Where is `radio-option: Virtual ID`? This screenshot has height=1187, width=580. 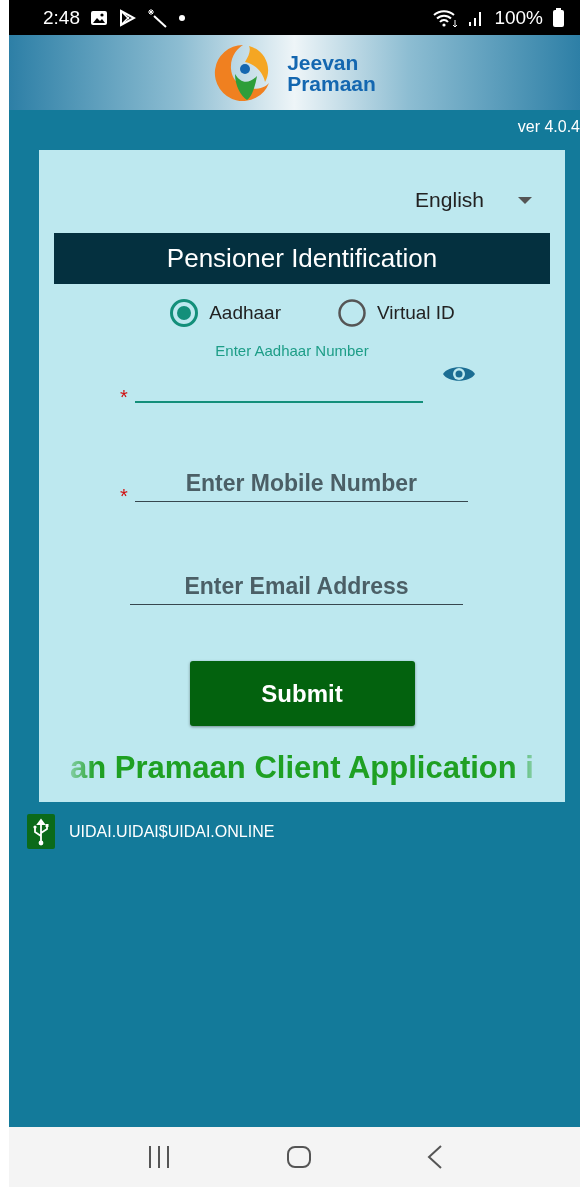 radio-option: Virtual ID is located at coordinates (396, 313).